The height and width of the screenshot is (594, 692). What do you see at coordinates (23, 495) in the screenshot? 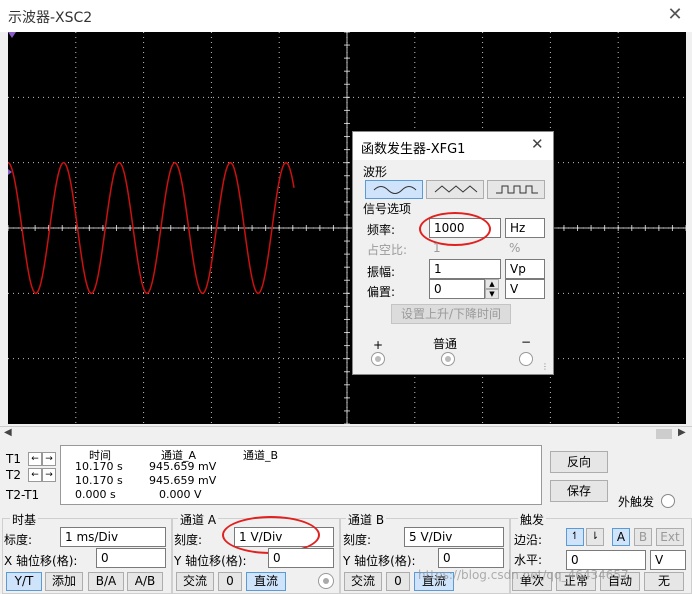
I see `t2-t1-label: T2-T1` at bounding box center [23, 495].